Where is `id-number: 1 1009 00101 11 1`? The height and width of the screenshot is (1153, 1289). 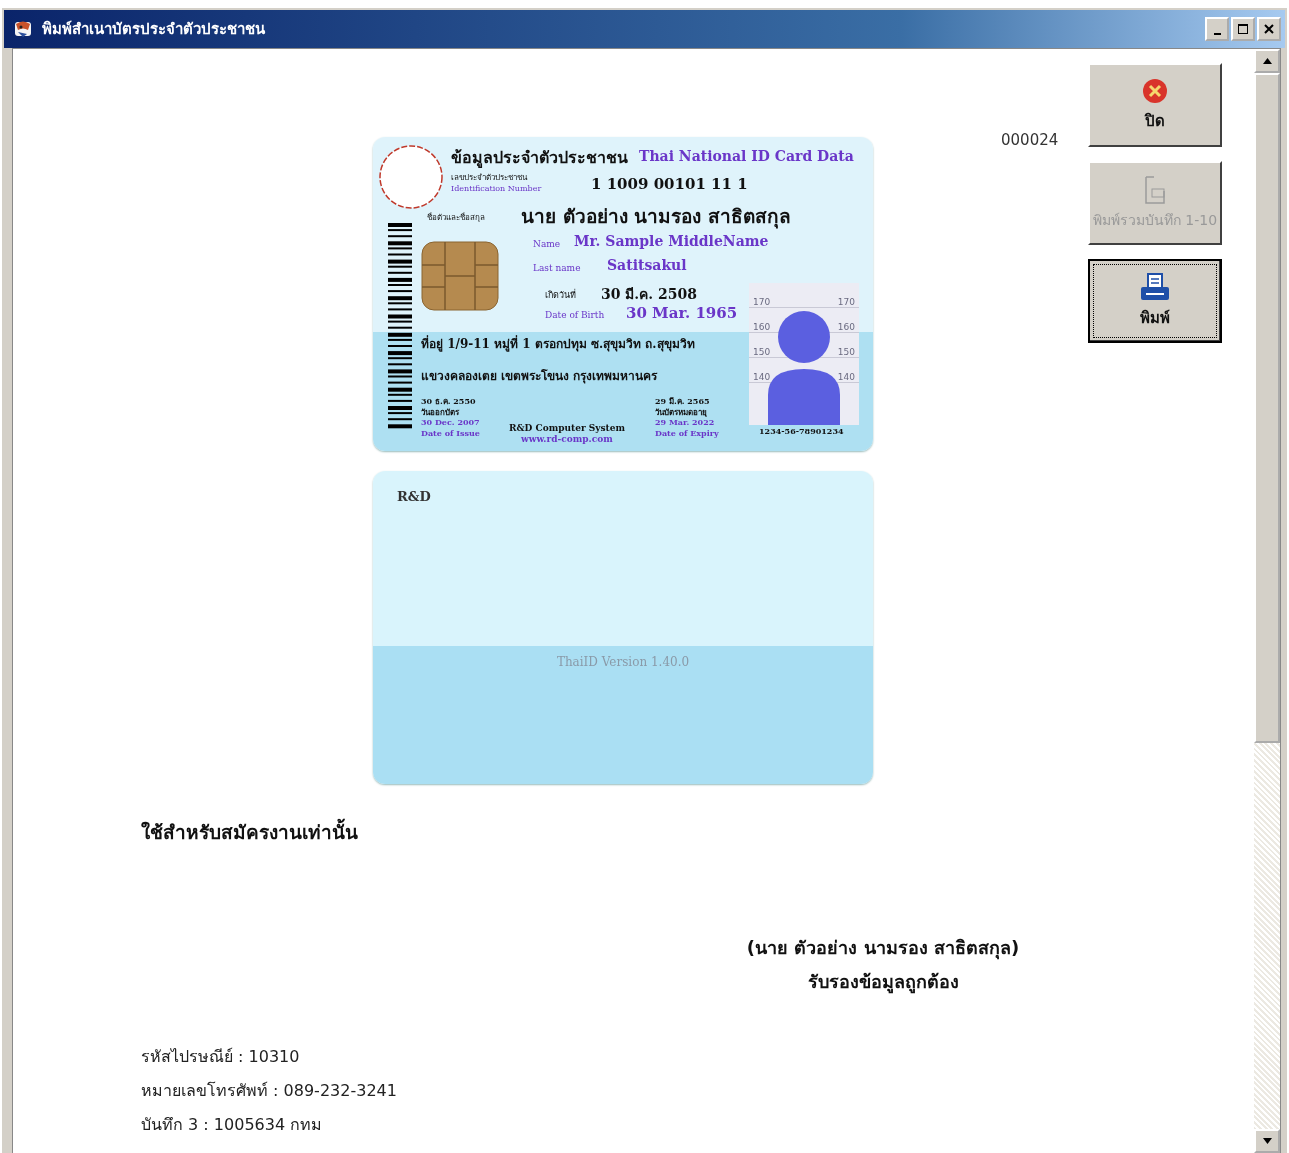
id-number: 1 1009 00101 11 1 is located at coordinates (669, 184).